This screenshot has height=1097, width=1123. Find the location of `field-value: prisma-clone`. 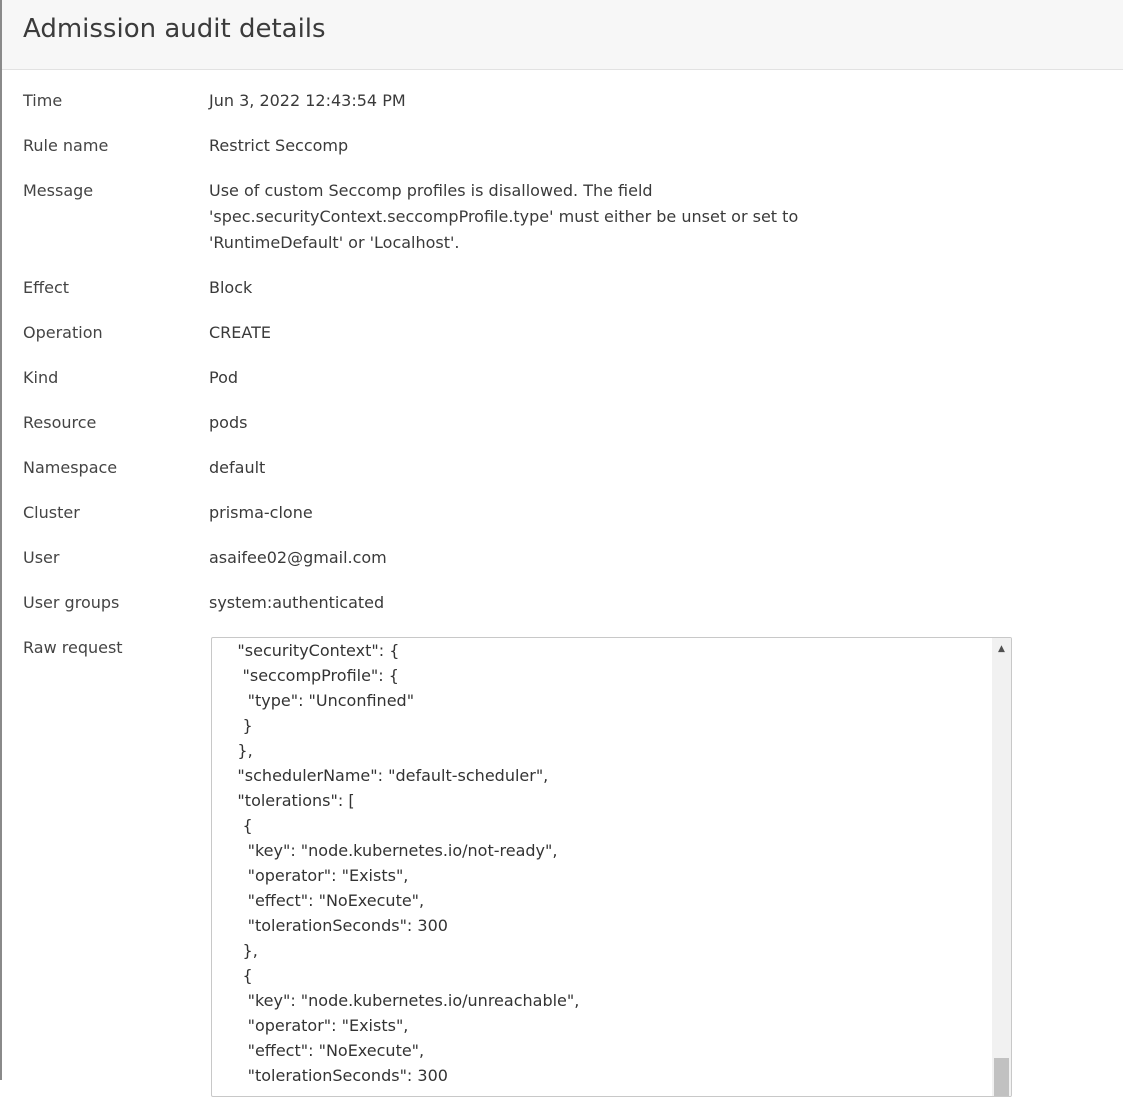

field-value: prisma-clone is located at coordinates (261, 512).